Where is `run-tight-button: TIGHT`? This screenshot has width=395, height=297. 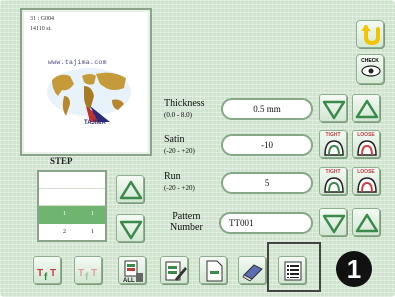 run-tight-button: TIGHT is located at coordinates (333, 181).